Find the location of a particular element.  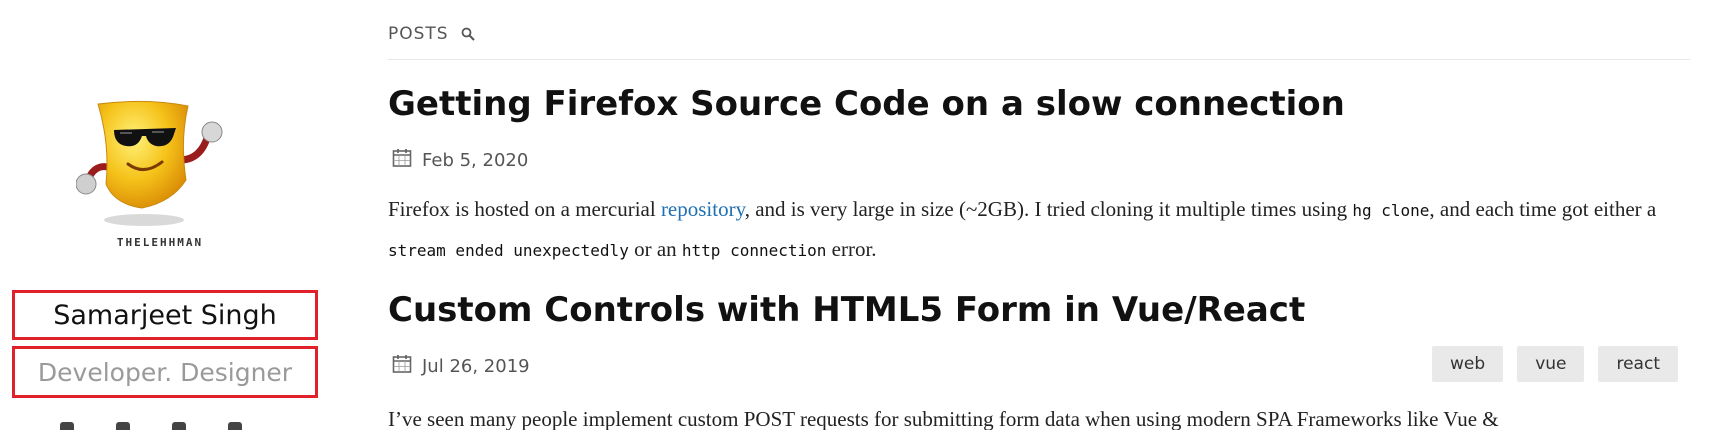

author-tagline: Developer. Designer is located at coordinates (165, 372).